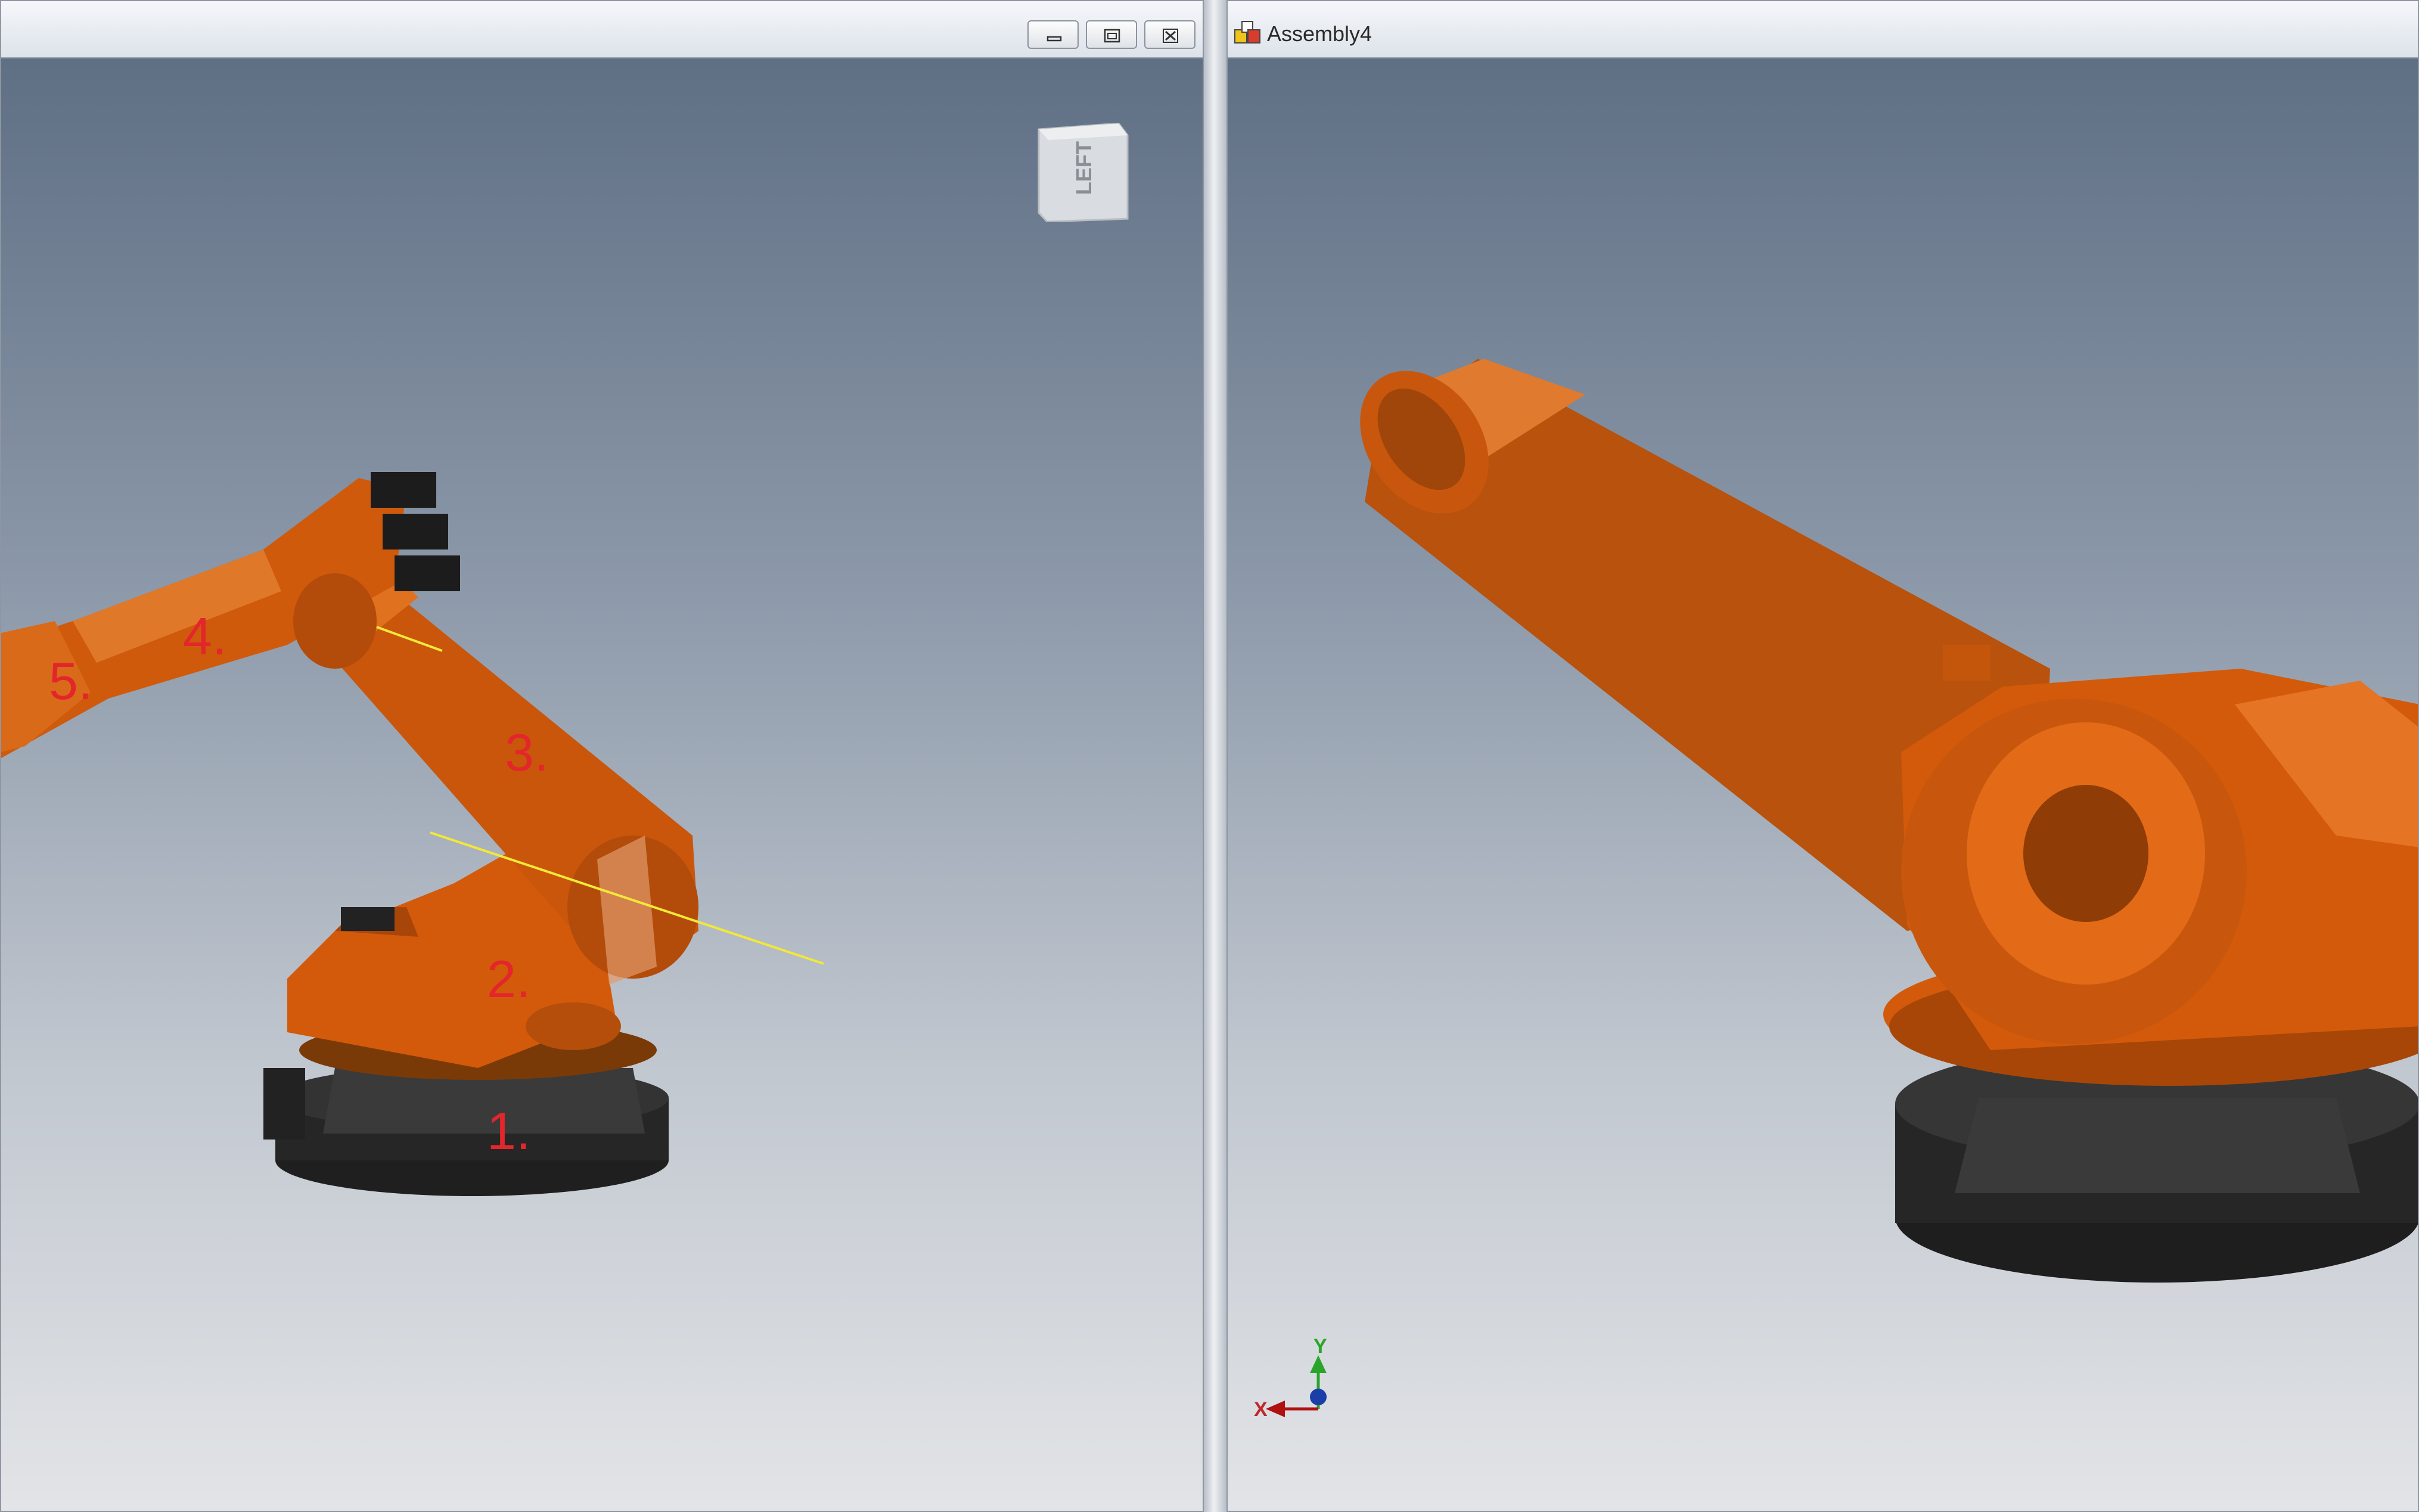 This screenshot has width=2419, height=1512. I want to click on triad-y-label: Y, so click(1320, 1346).